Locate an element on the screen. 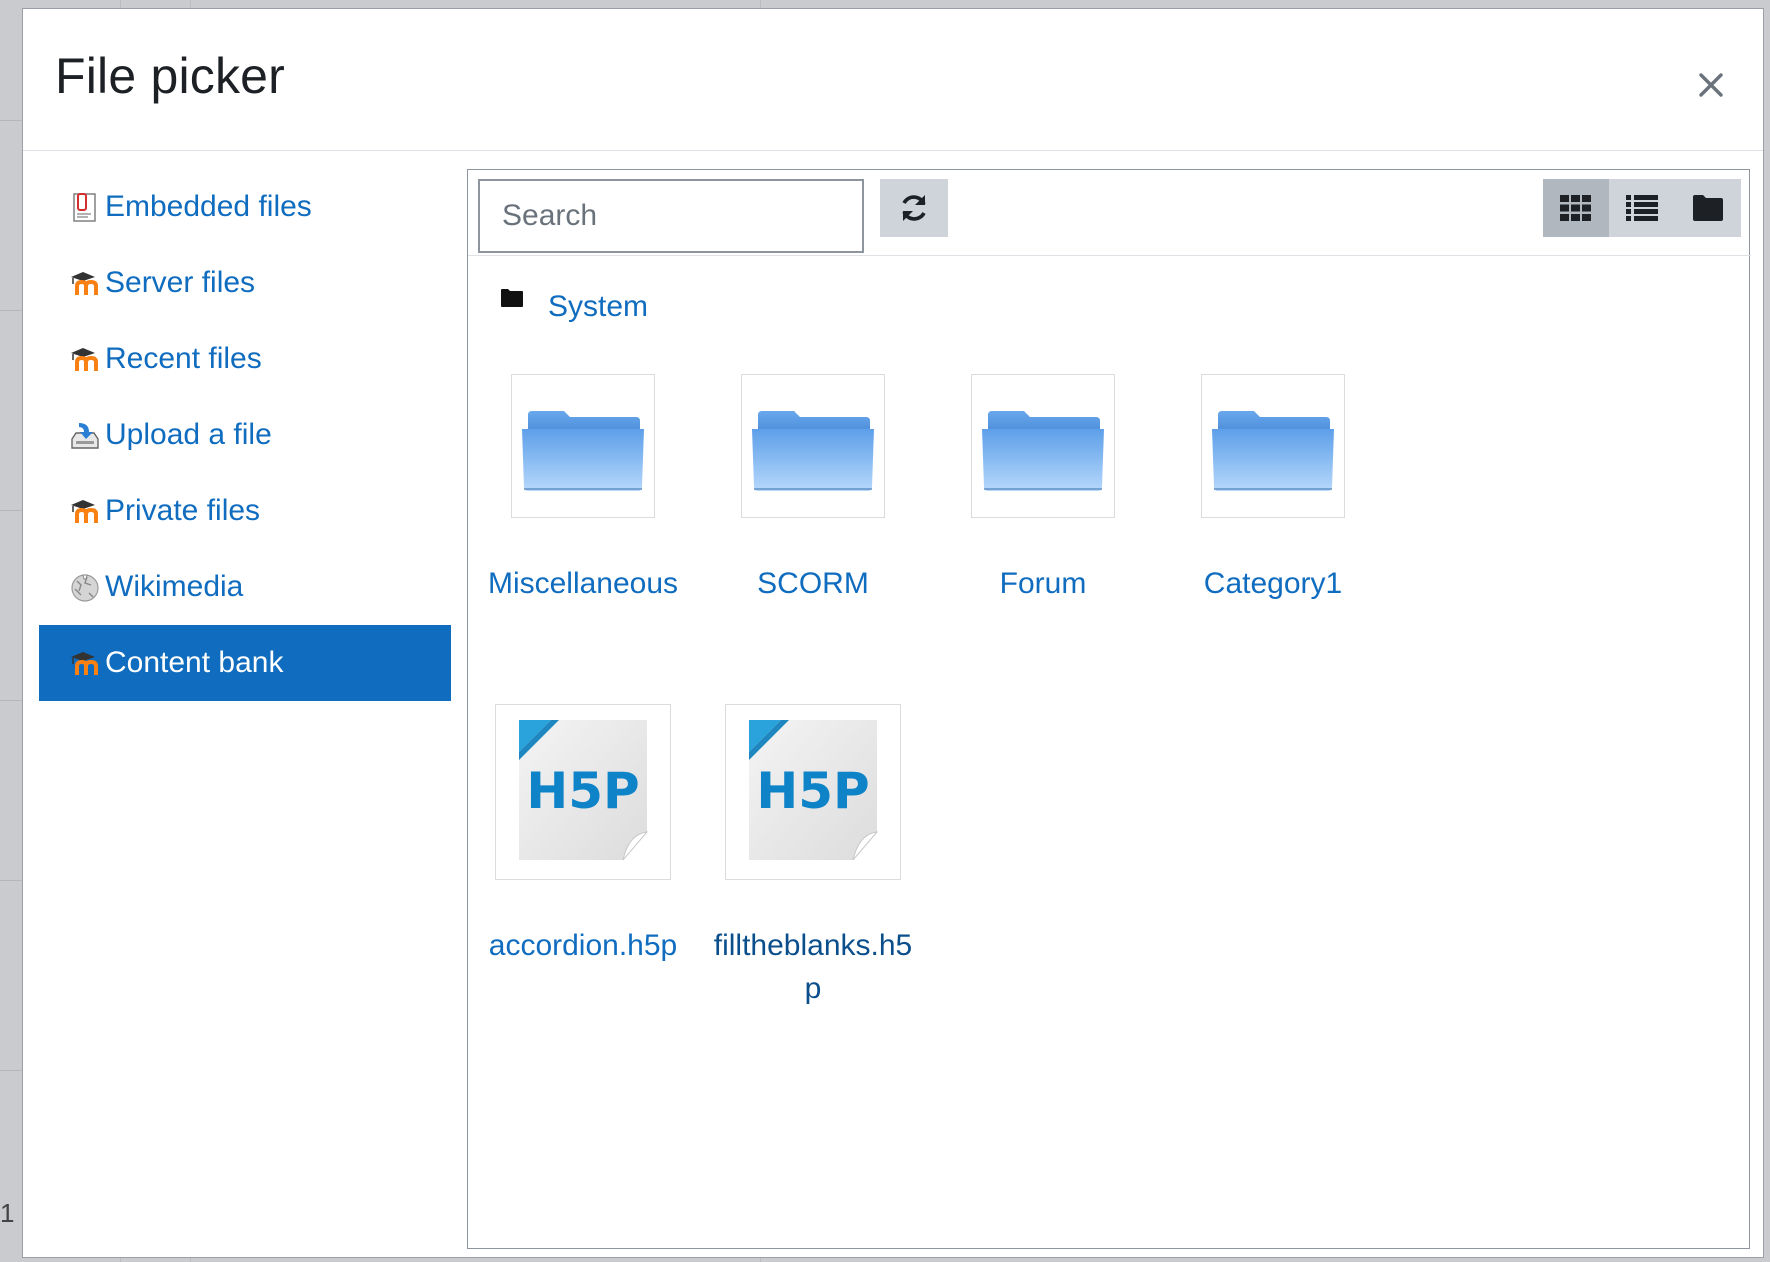  item-name: Category1 is located at coordinates (1273, 583).